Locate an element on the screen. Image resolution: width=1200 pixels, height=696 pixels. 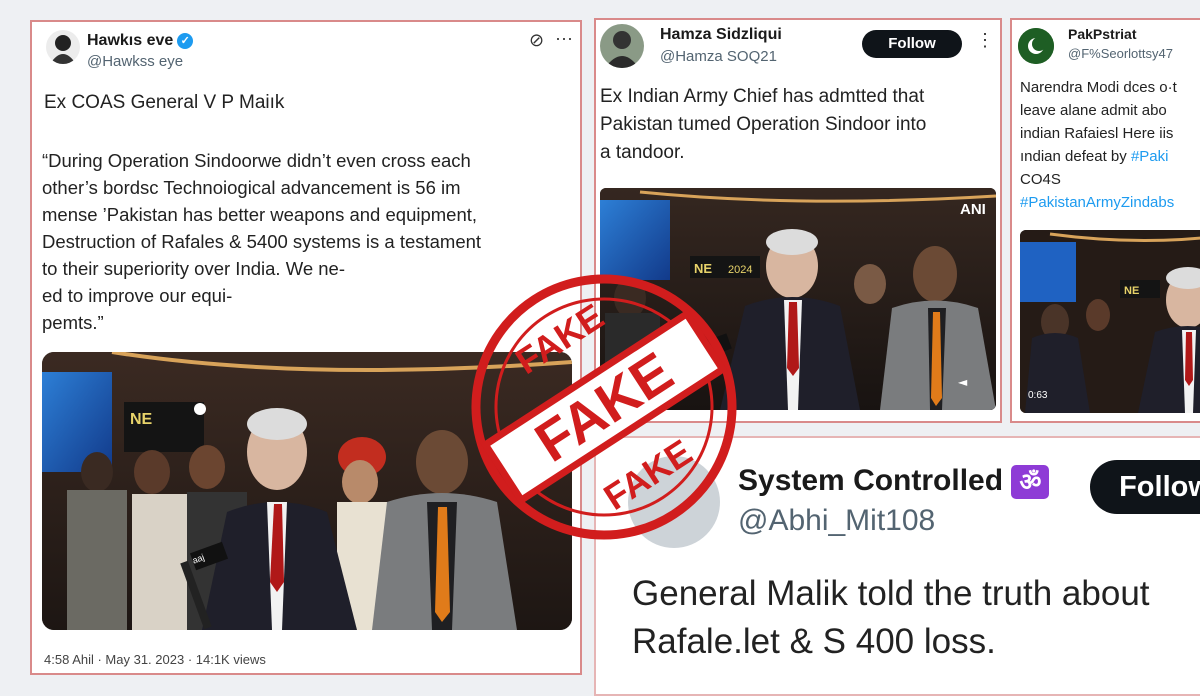
tweet-video: NE 2024 ANI ◄ is located at coordinates (798, 299).